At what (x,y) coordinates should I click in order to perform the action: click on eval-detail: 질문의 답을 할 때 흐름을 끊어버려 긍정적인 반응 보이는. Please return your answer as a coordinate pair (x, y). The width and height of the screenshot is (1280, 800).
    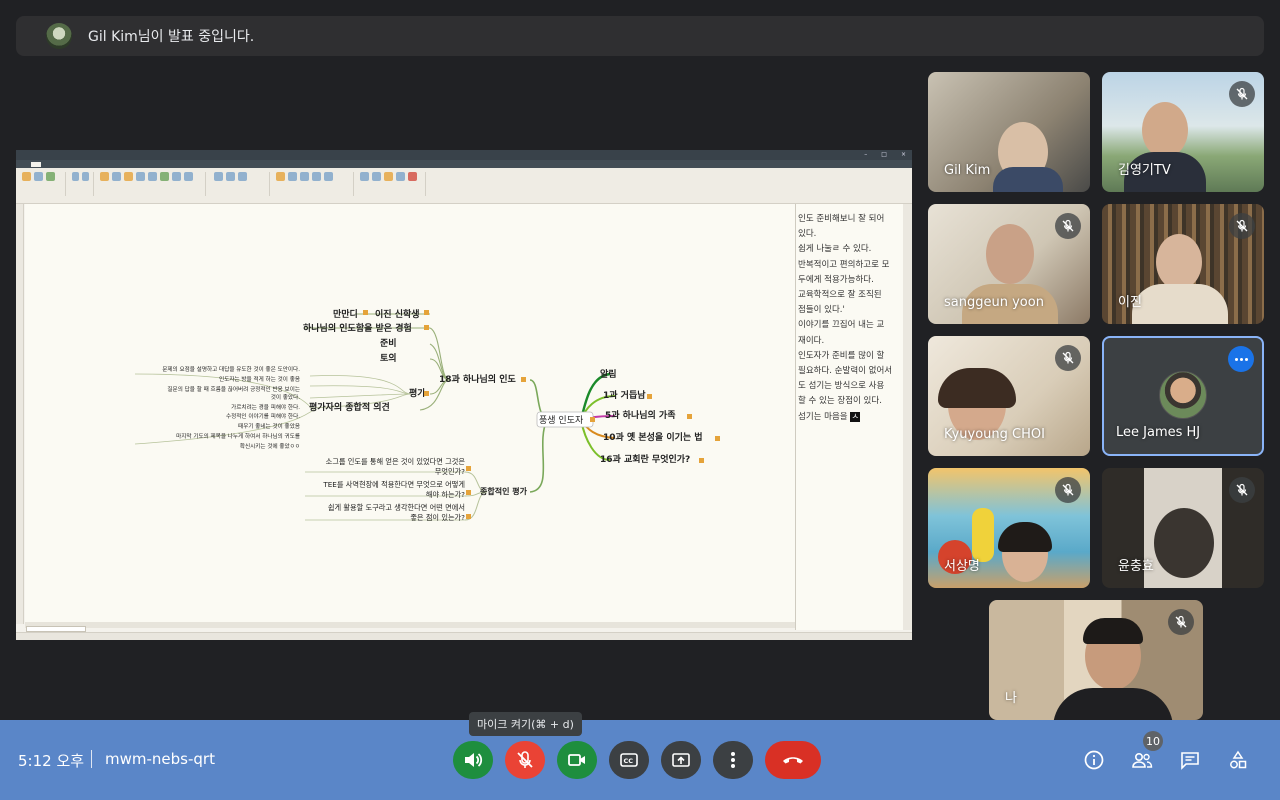
    Looking at the image, I should click on (233, 389).